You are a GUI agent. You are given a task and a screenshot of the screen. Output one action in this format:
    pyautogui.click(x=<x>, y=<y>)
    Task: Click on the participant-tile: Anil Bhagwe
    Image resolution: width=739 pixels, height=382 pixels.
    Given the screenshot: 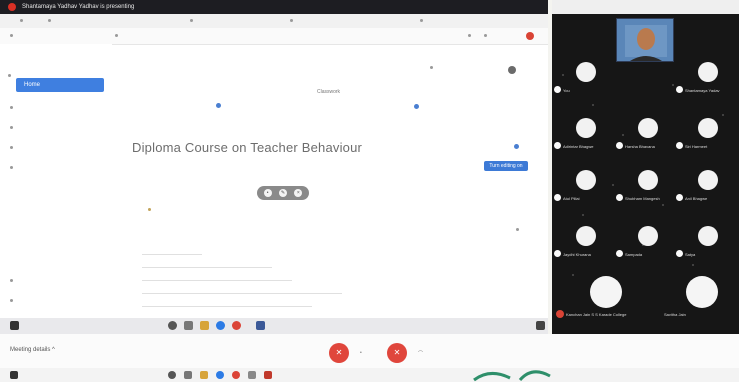 What is the action you would take?
    pyautogui.click(x=706, y=184)
    